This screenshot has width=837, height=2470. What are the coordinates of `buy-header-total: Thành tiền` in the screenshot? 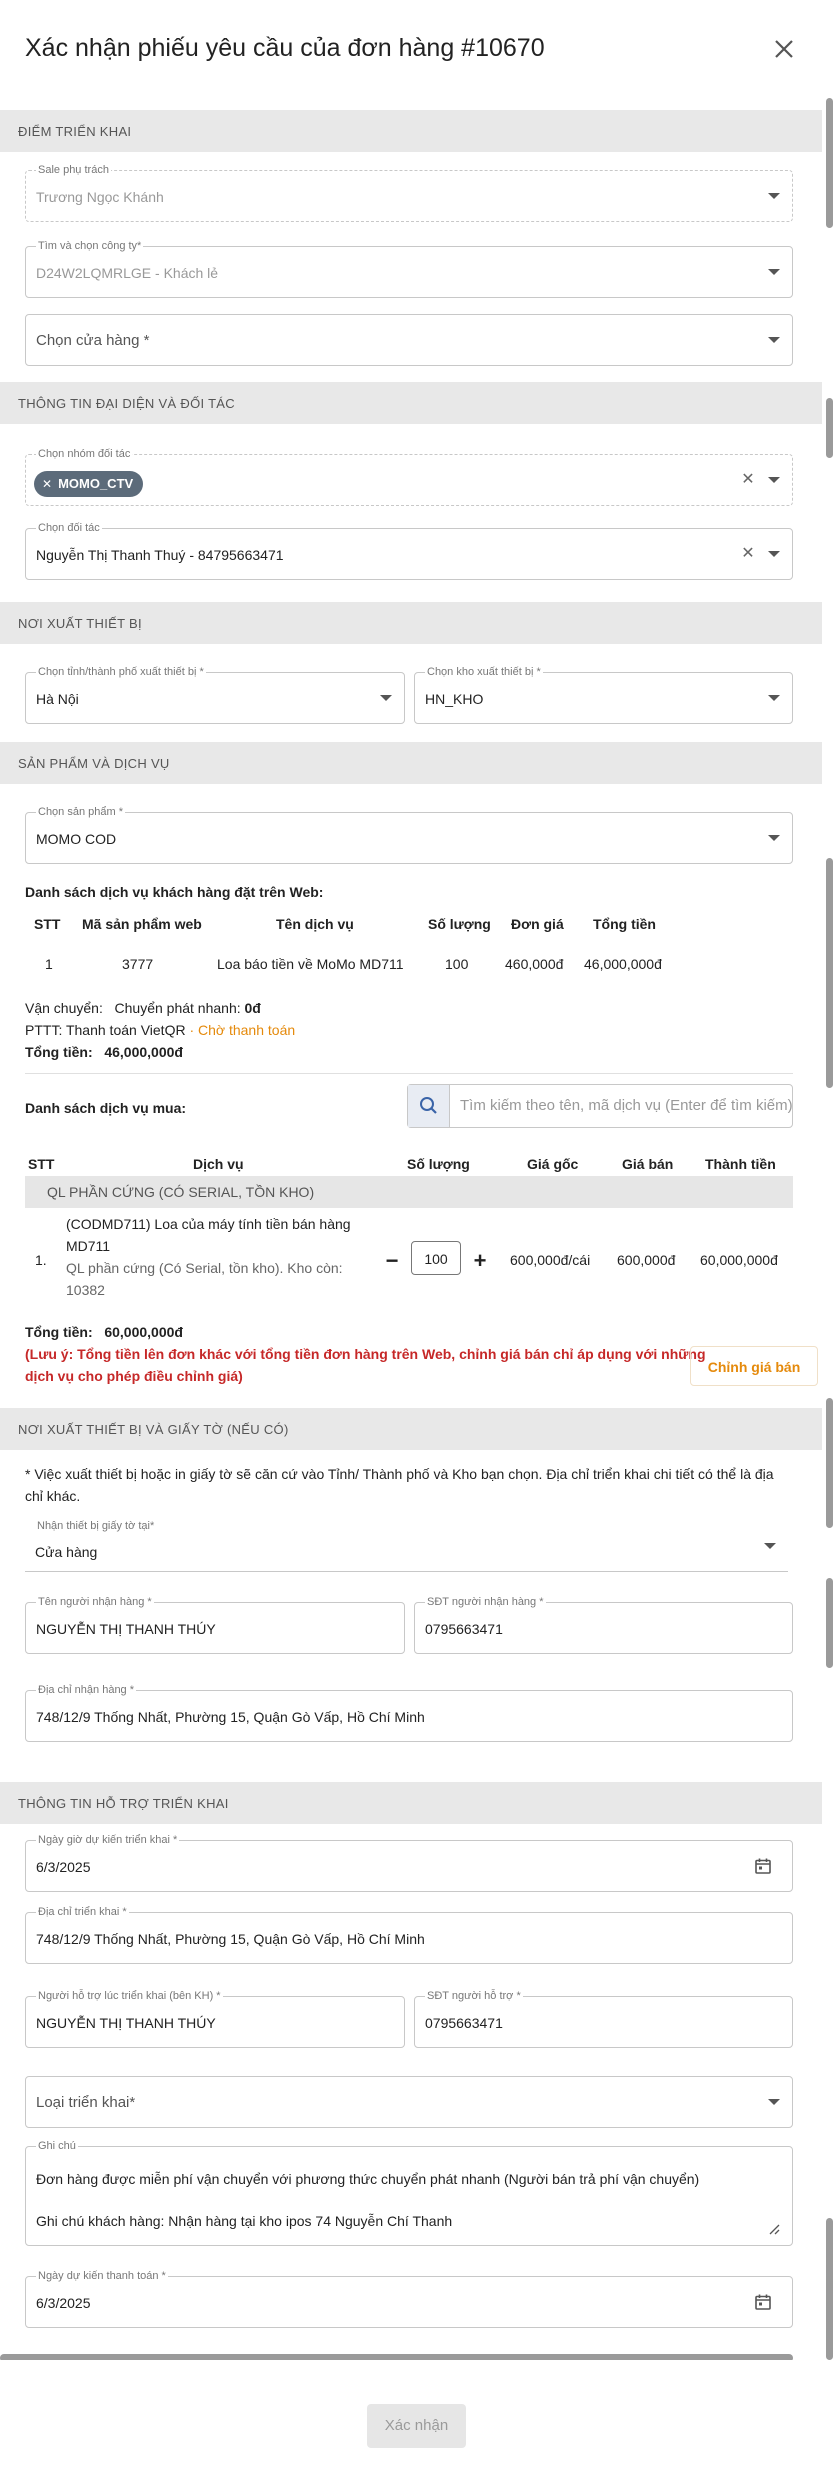 It's located at (740, 1164).